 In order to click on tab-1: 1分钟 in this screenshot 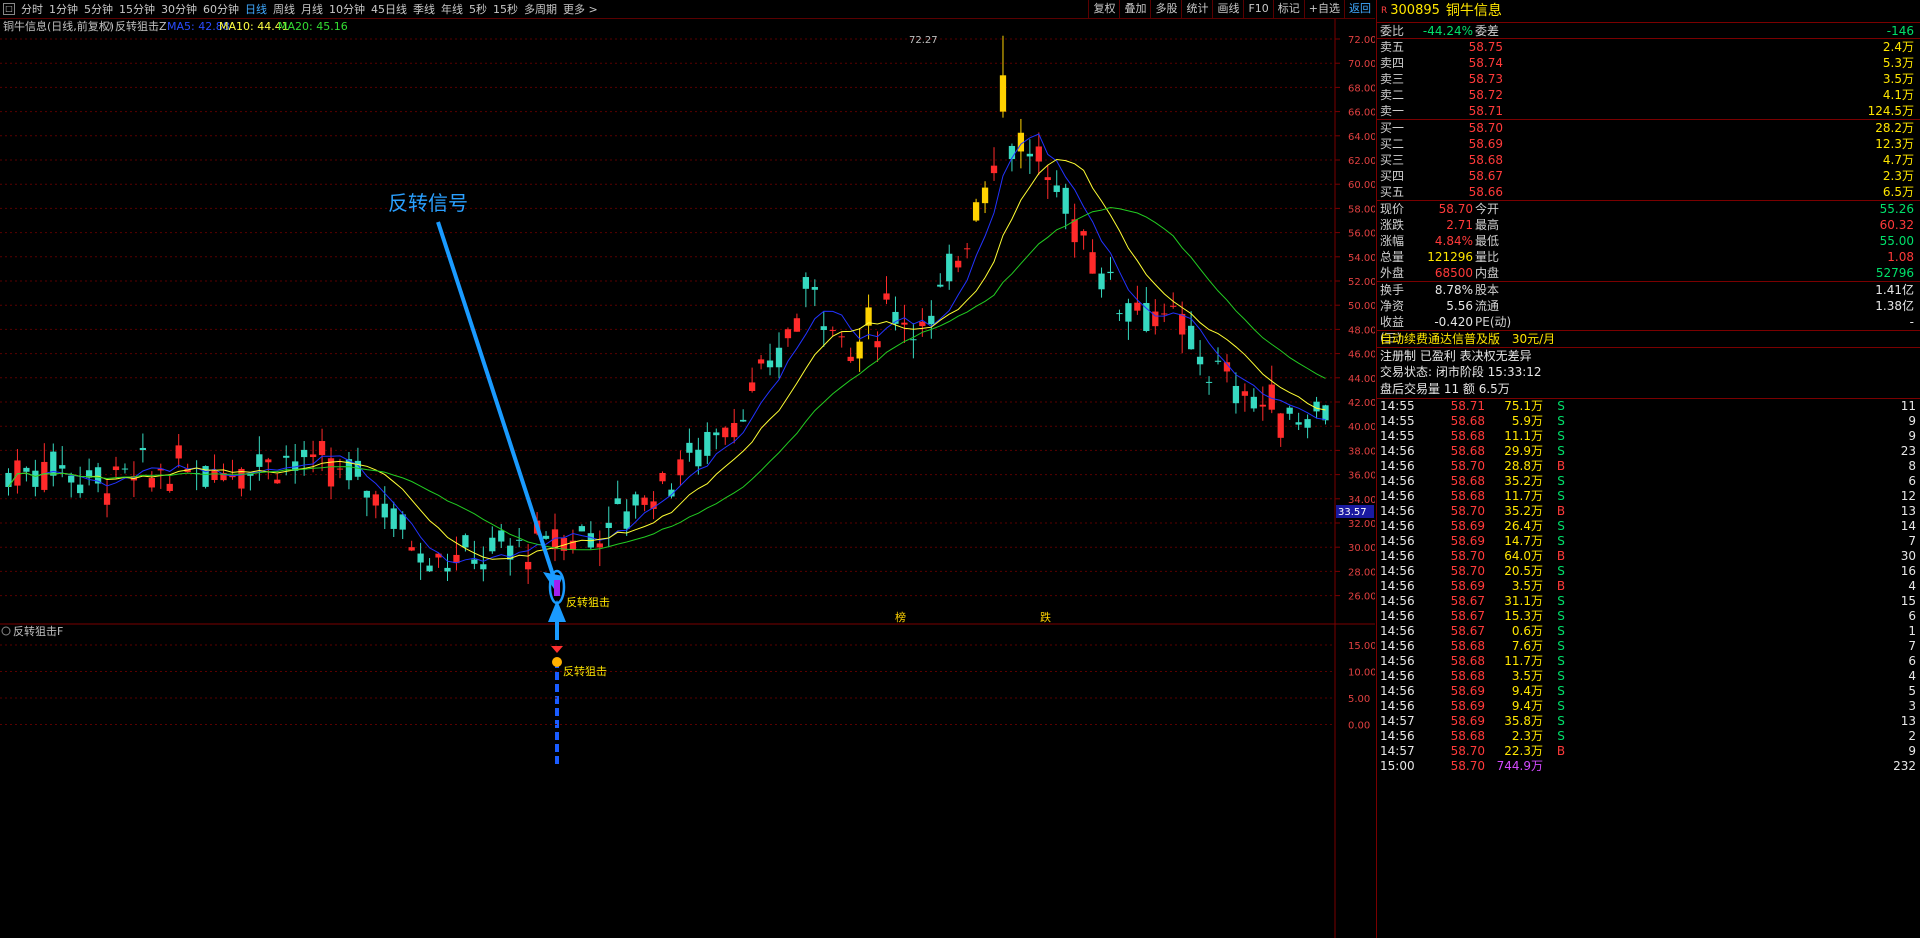, I will do `click(63, 9)`.